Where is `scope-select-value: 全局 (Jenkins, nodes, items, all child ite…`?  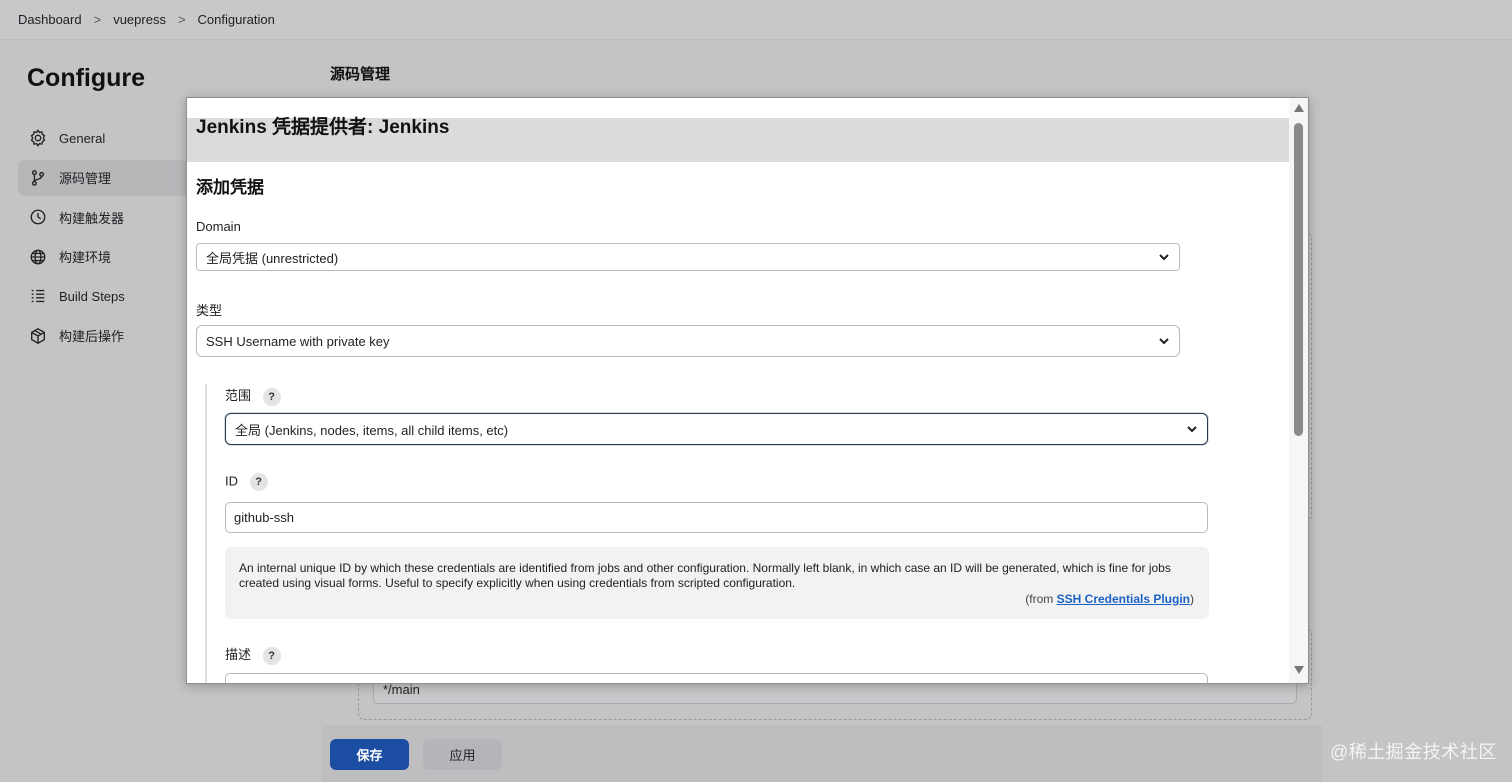
scope-select-value: 全局 (Jenkins, nodes, items, all child ite… is located at coordinates (372, 430).